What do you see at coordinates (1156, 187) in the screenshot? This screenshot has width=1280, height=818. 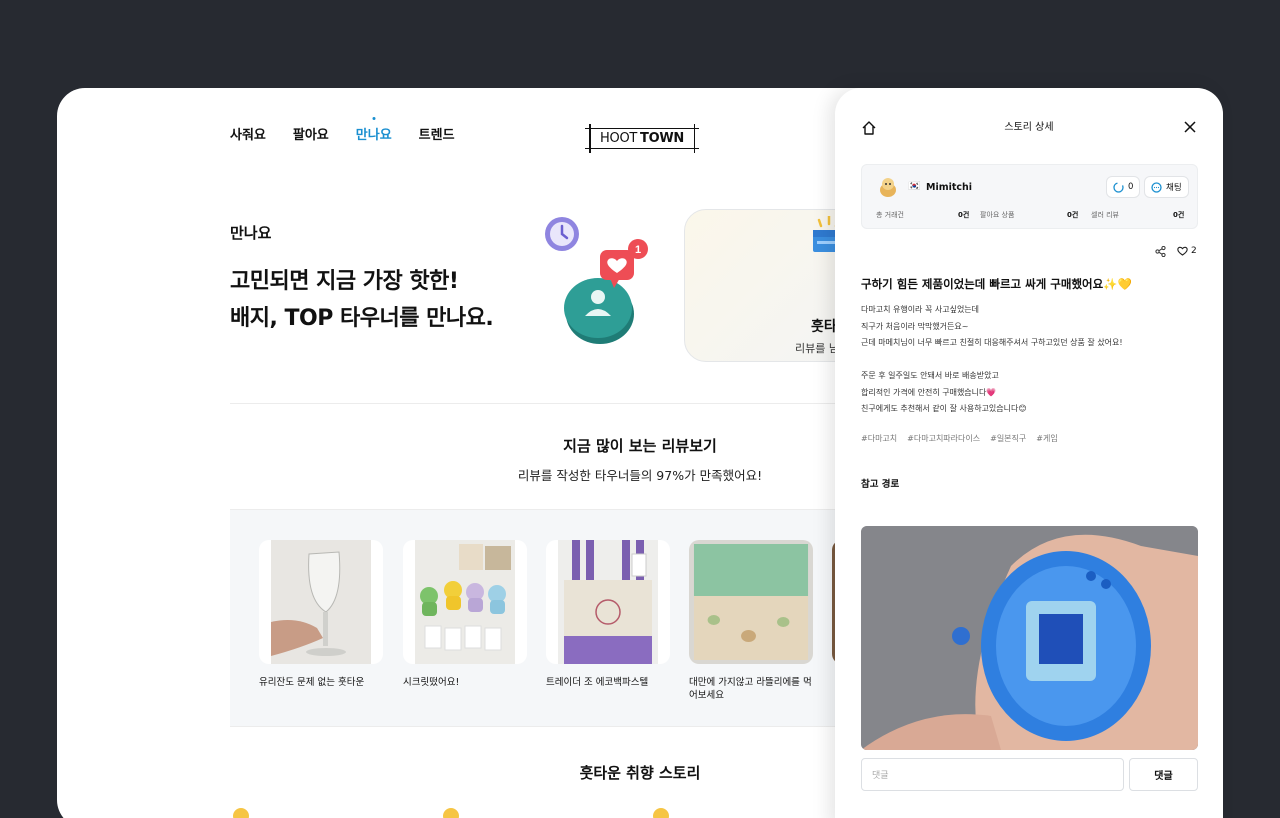 I see `chat-icon` at bounding box center [1156, 187].